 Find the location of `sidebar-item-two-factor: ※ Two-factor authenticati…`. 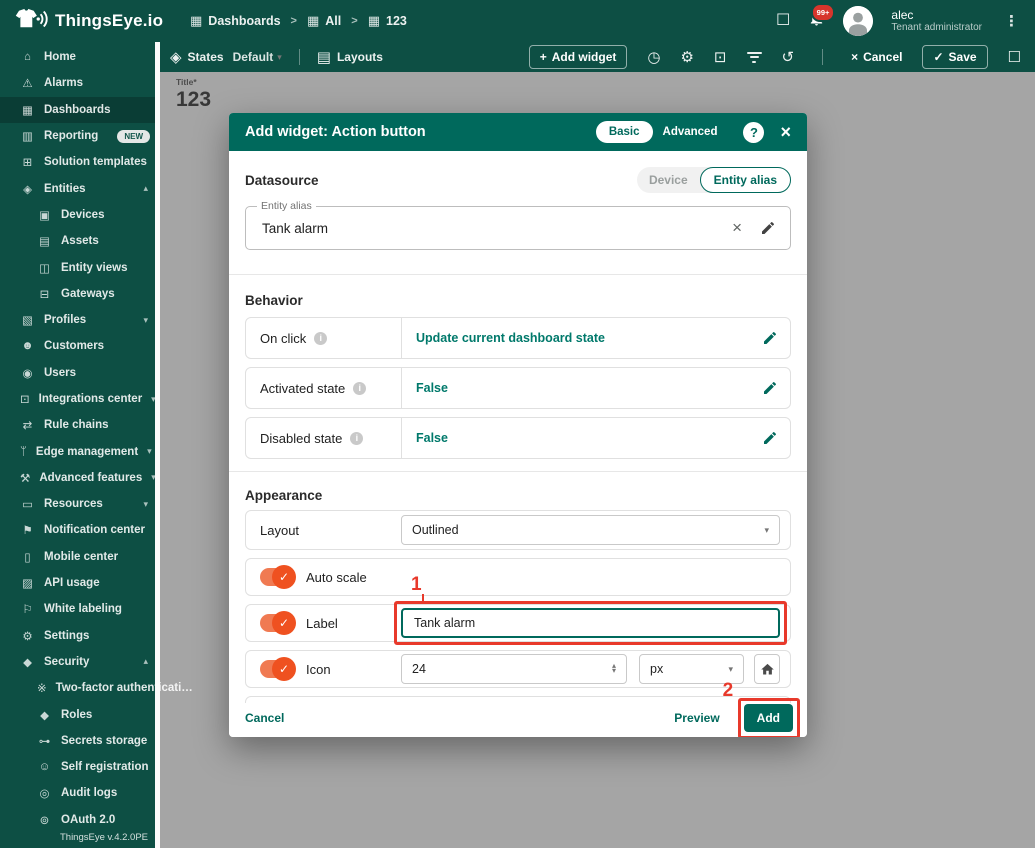

sidebar-item-two-factor: ※ Two-factor authenticati… is located at coordinates (96, 688).